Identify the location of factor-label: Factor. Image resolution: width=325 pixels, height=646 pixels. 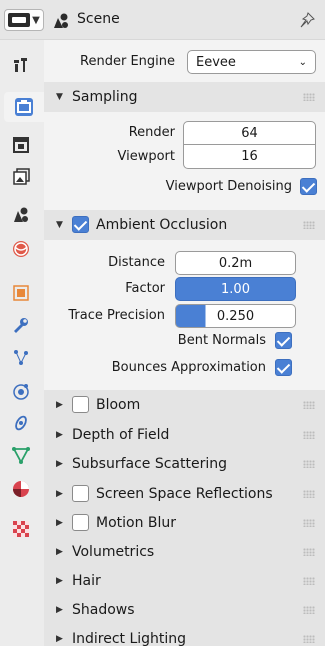
(145, 288).